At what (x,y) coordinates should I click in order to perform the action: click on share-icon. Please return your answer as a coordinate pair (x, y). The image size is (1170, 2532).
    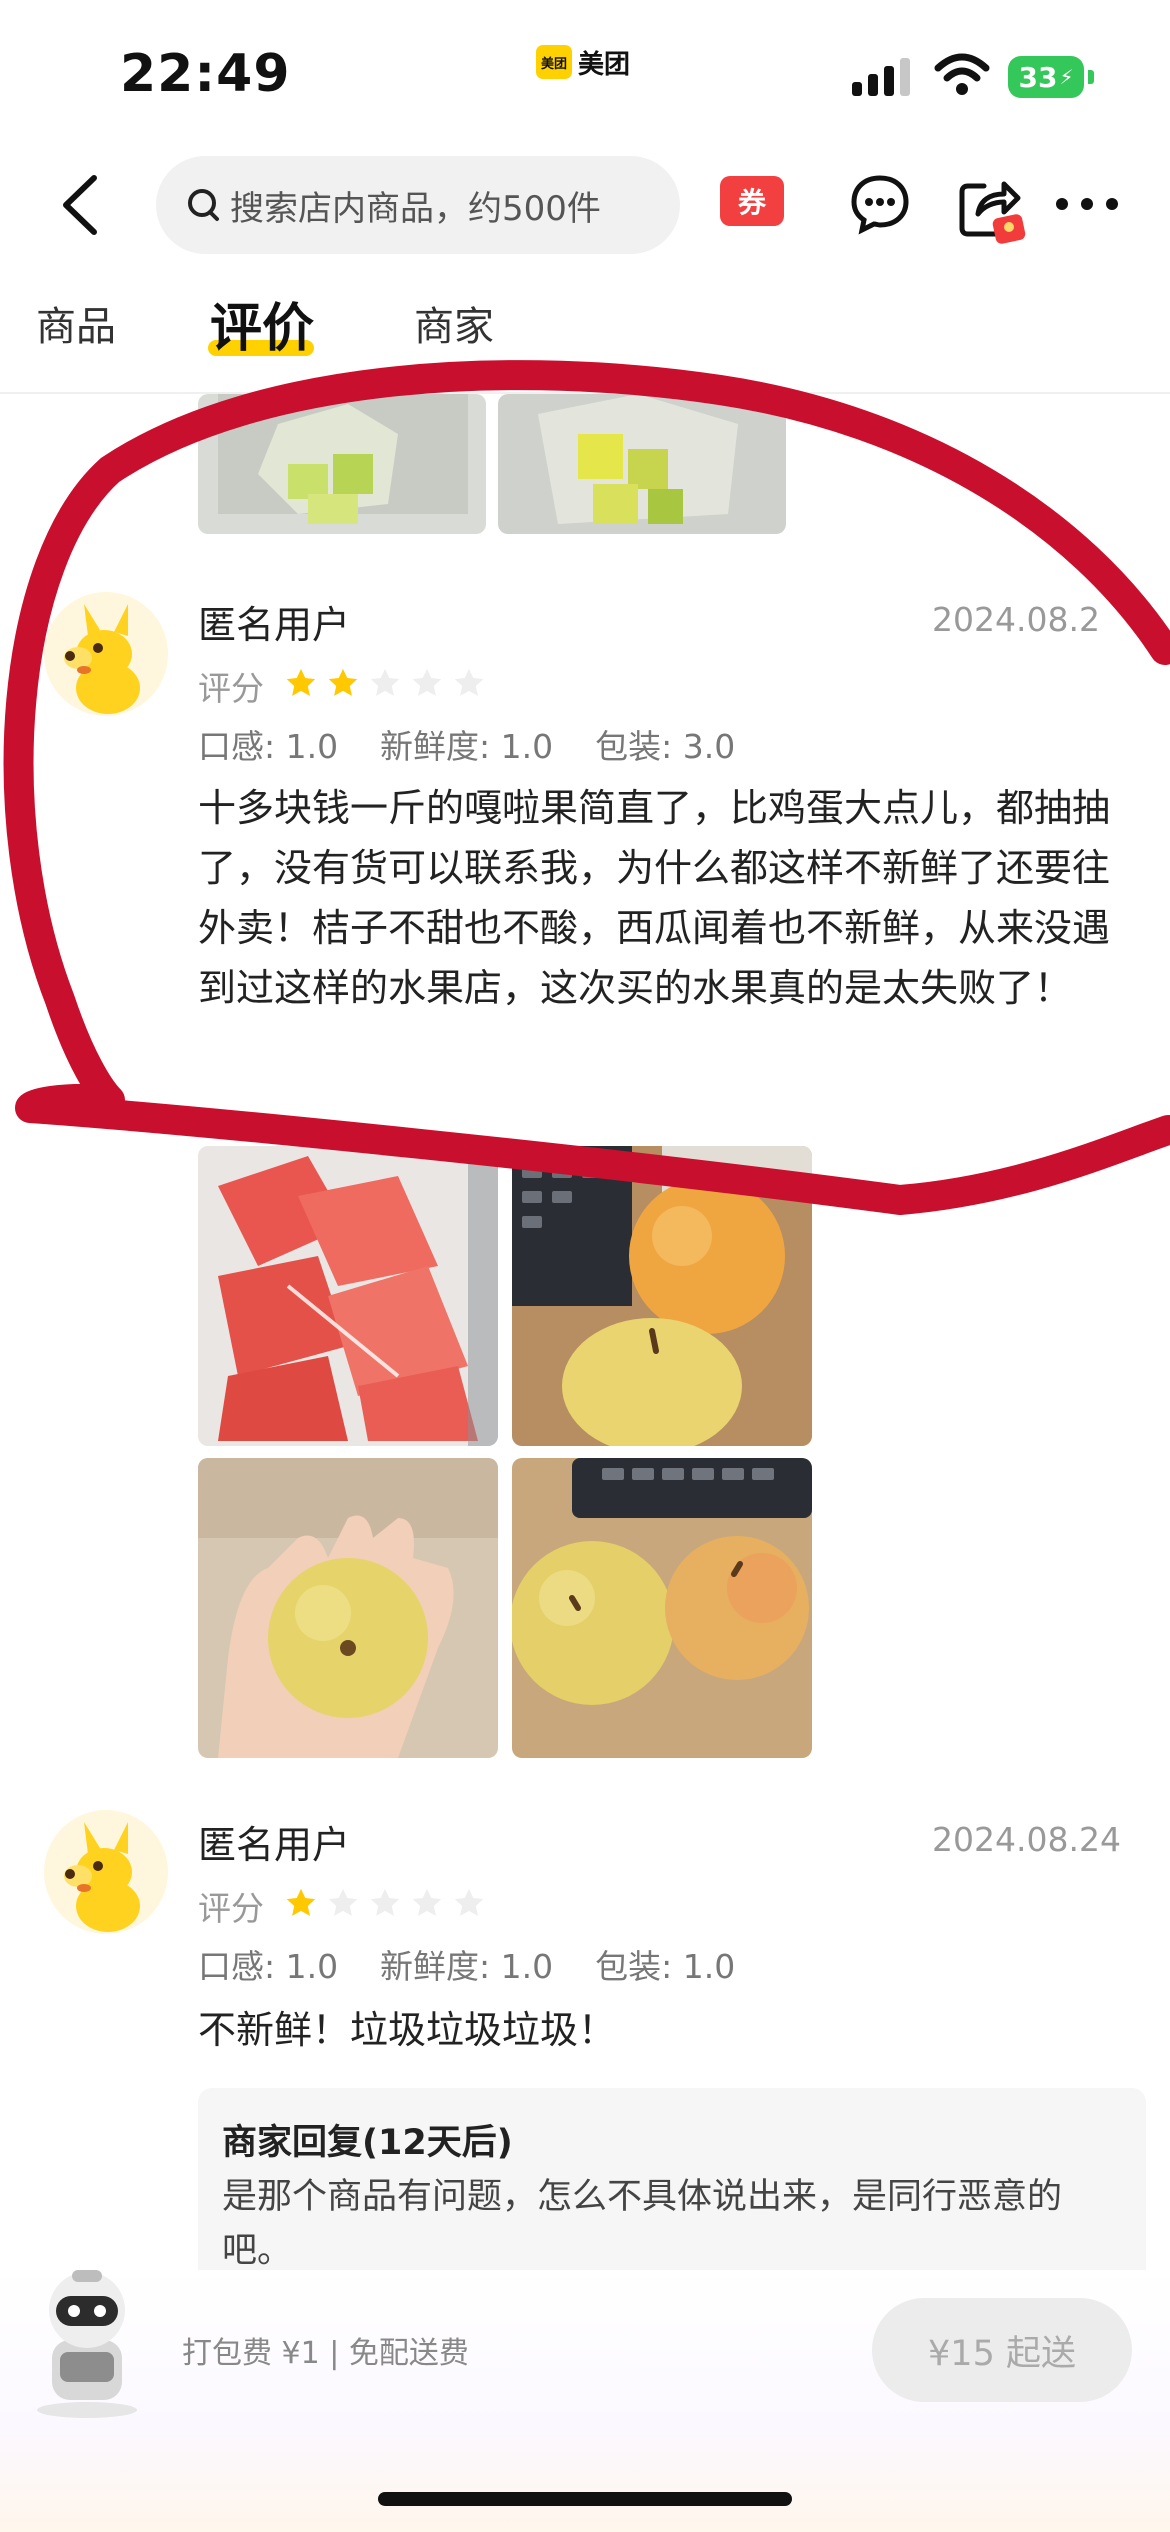
    Looking at the image, I should click on (992, 210).